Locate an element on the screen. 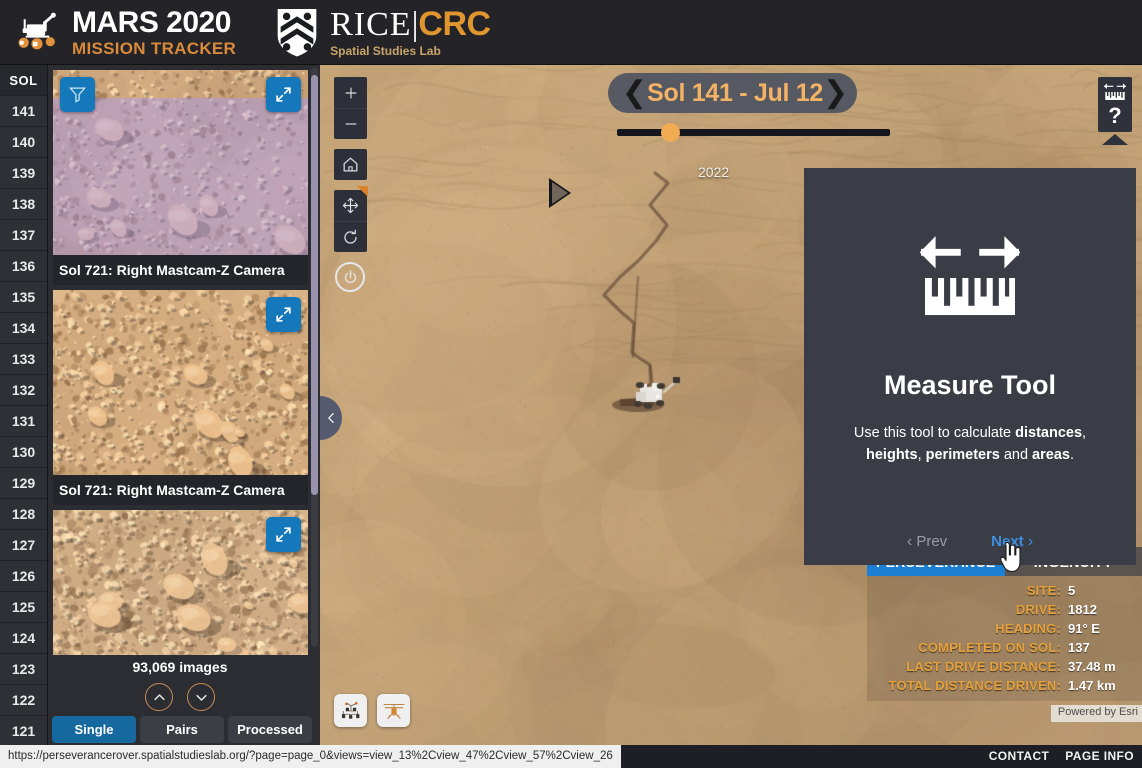 This screenshot has width=1142, height=768. helicopter-layer-icon is located at coordinates (393, 710).